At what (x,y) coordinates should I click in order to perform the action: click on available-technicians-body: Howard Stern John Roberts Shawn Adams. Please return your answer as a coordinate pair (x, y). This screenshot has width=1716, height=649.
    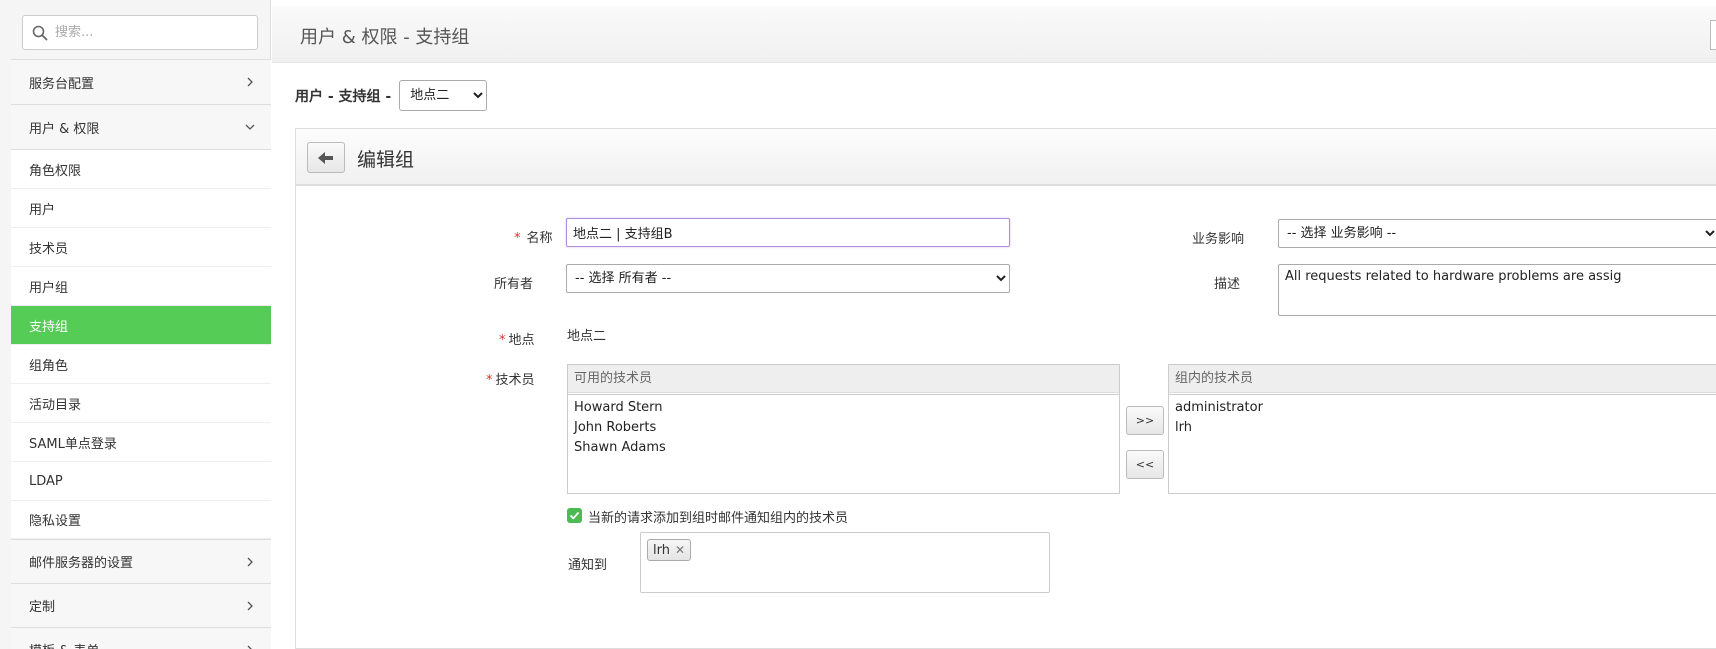
    Looking at the image, I should click on (843, 444).